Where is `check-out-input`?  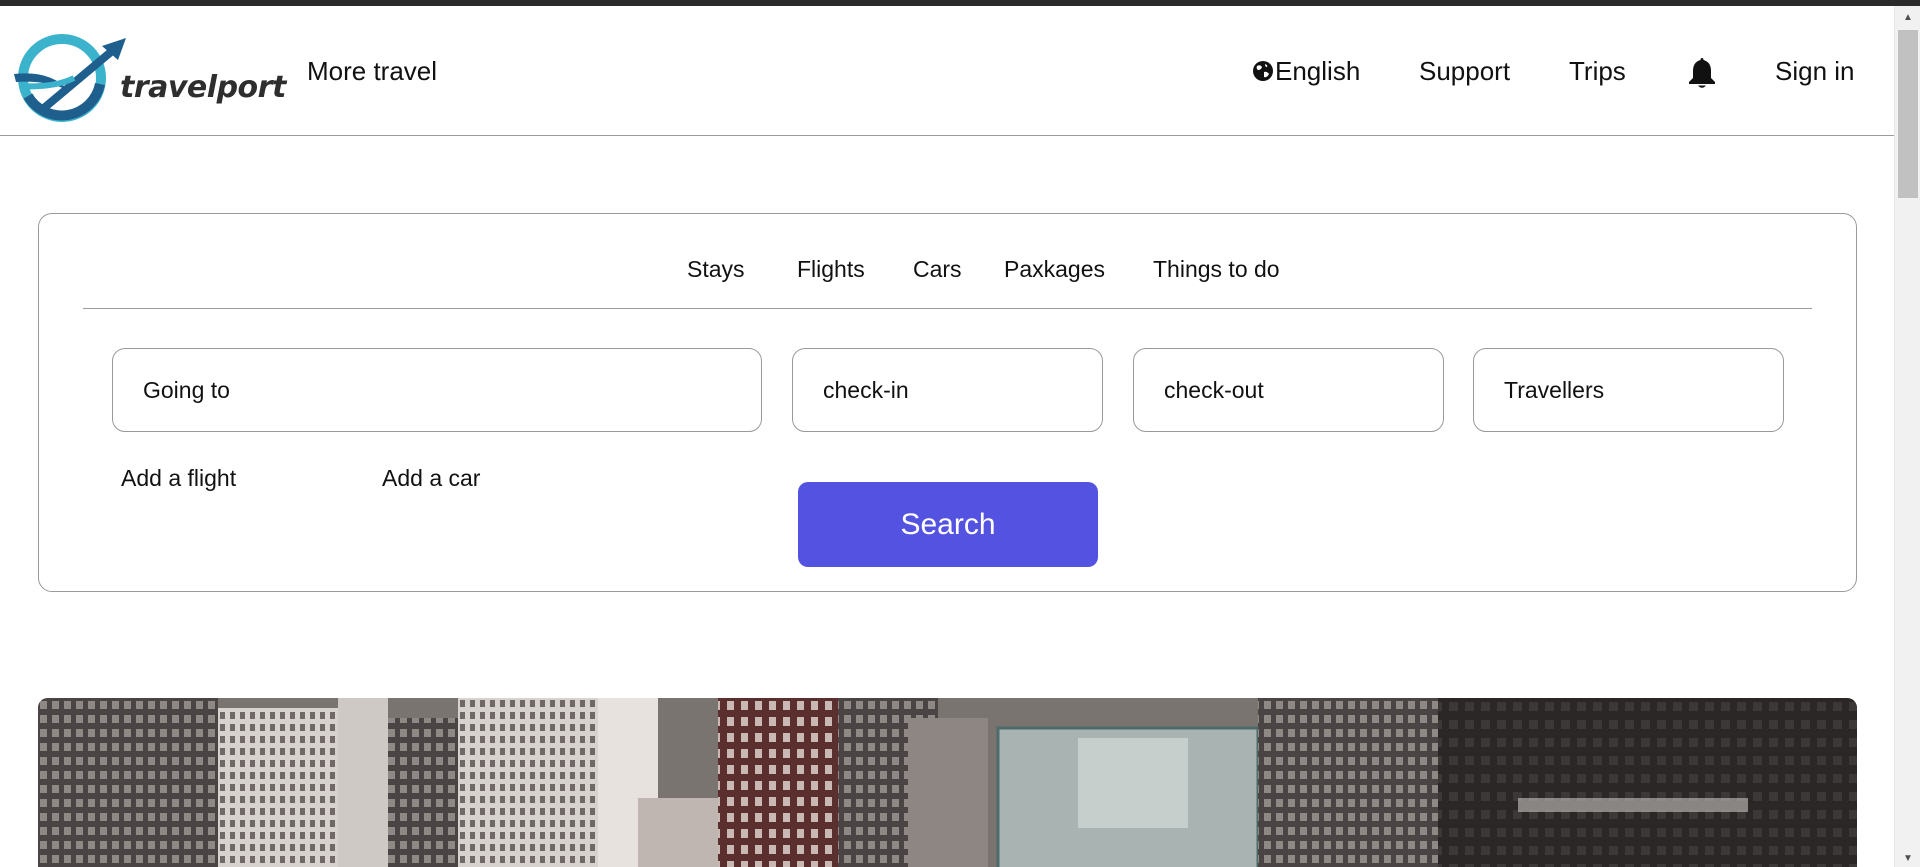
check-out-input is located at coordinates (1288, 390).